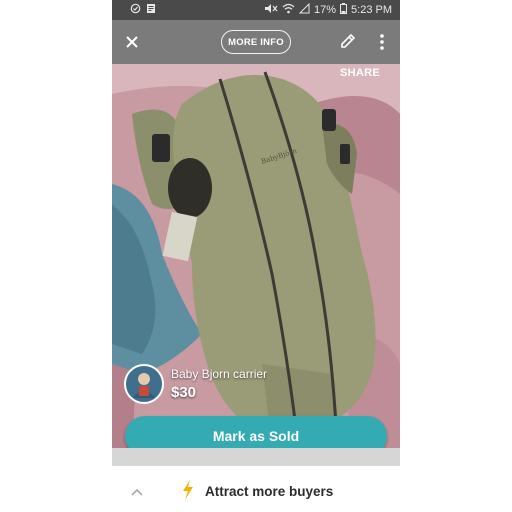 The height and width of the screenshot is (512, 512). What do you see at coordinates (304, 9) in the screenshot?
I see `signal-icon` at bounding box center [304, 9].